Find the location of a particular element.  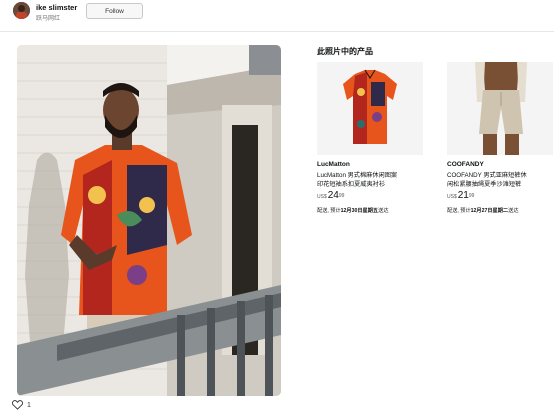

follow-button: Follow is located at coordinates (114, 11).